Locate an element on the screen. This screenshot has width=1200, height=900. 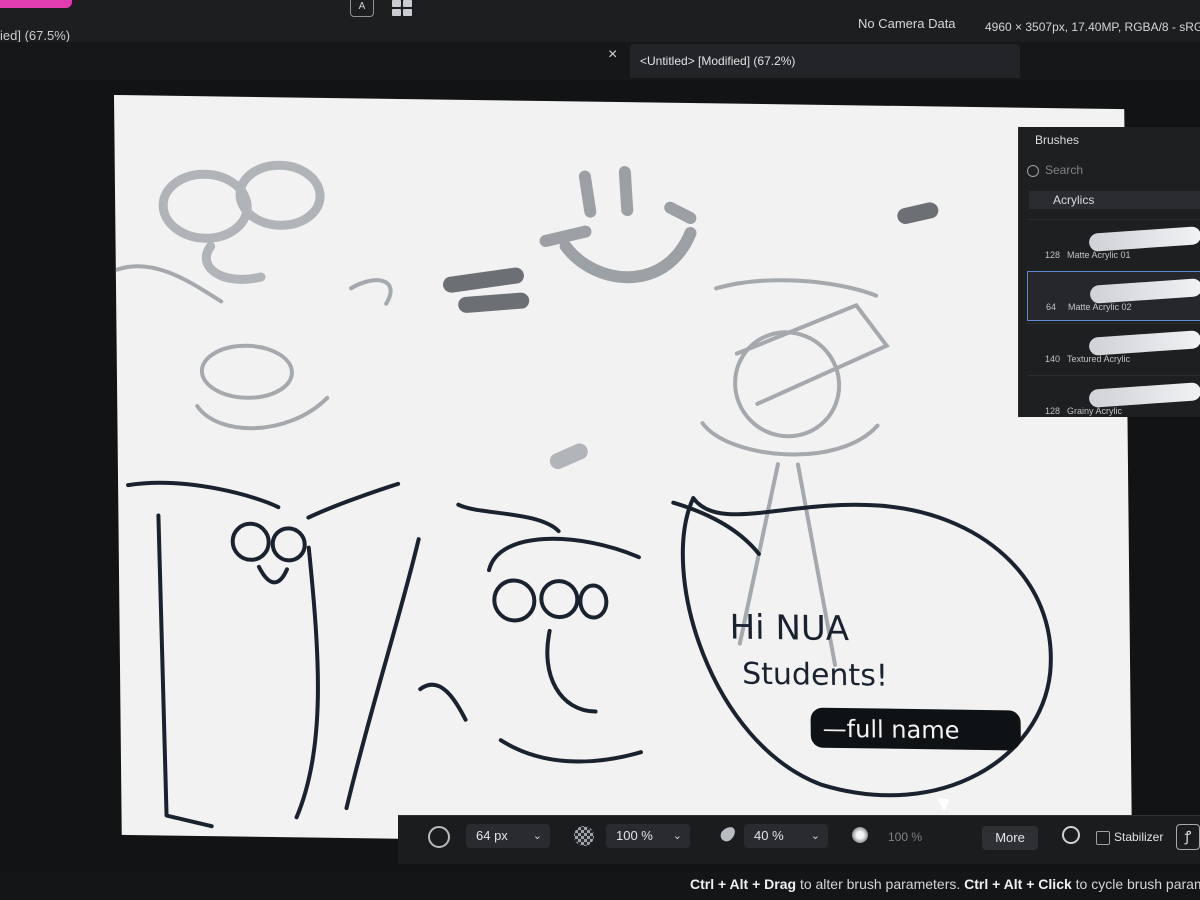
rope-mode-icon: ꝭ is located at coordinates (1188, 837).